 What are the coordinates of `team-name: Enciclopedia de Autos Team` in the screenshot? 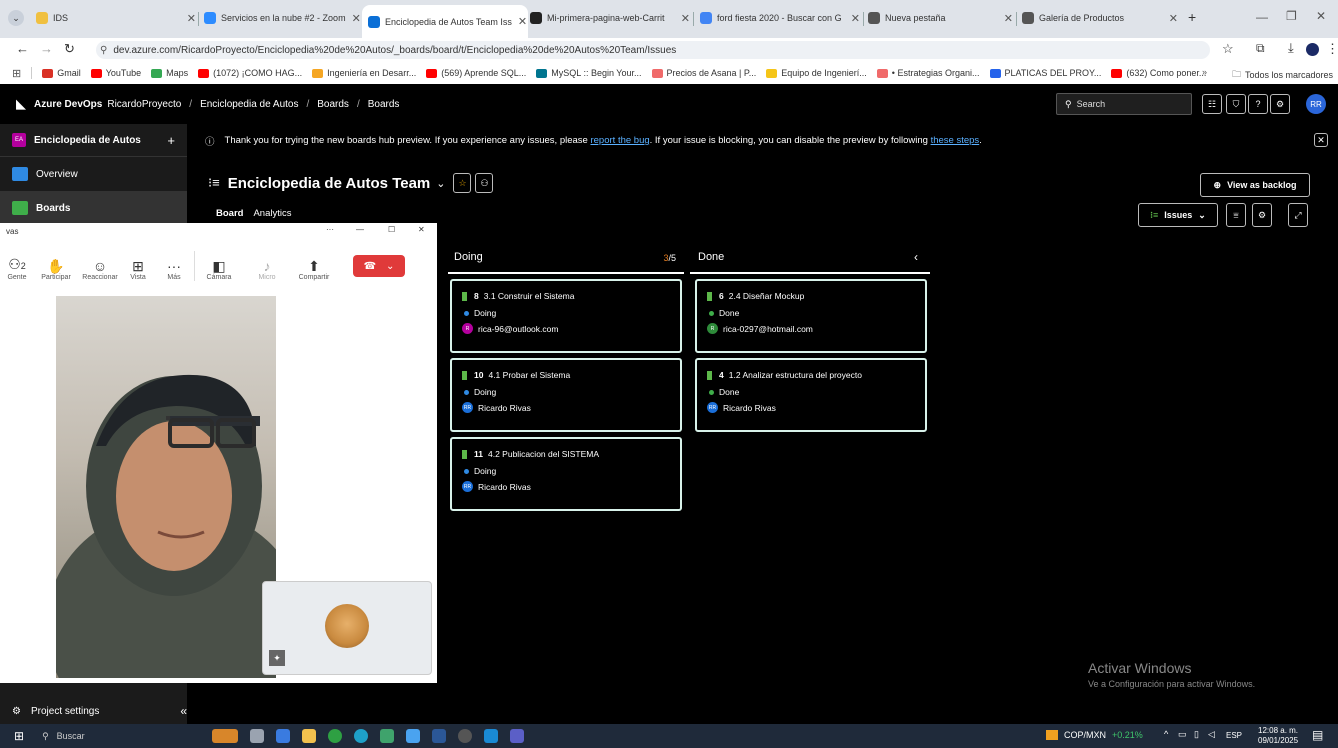 It's located at (329, 183).